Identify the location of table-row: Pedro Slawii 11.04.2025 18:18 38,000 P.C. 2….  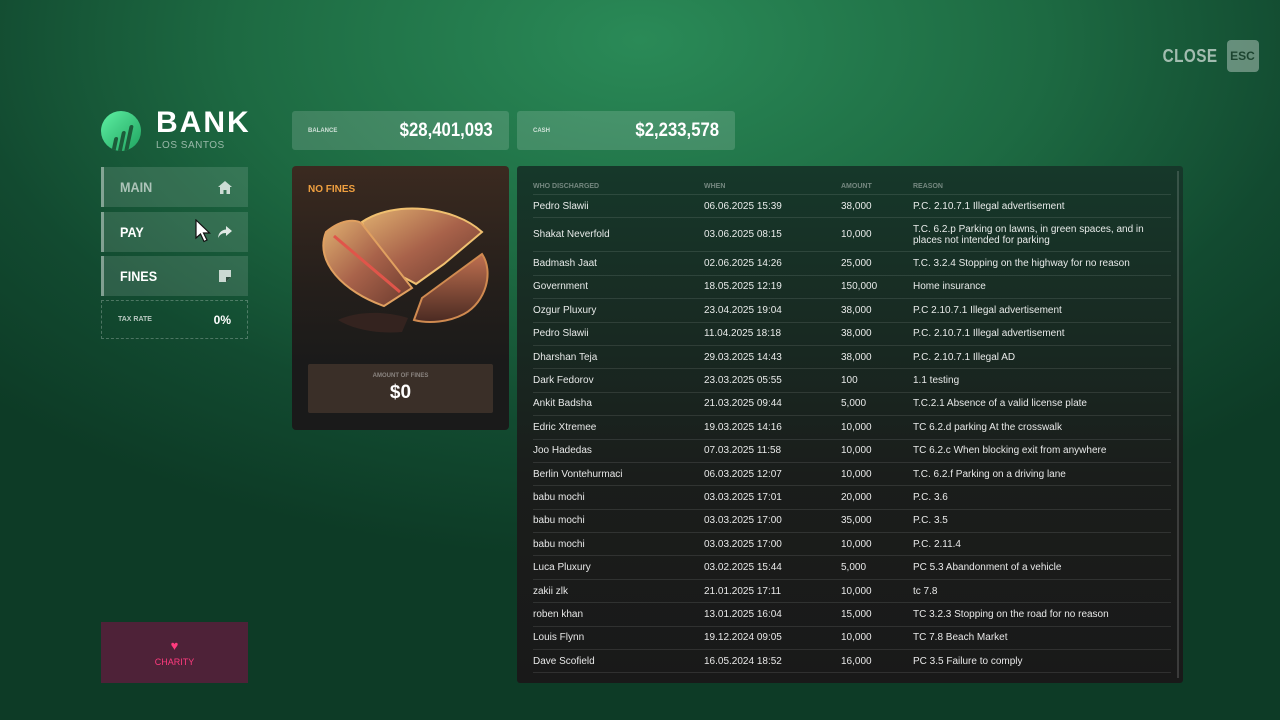
(852, 334).